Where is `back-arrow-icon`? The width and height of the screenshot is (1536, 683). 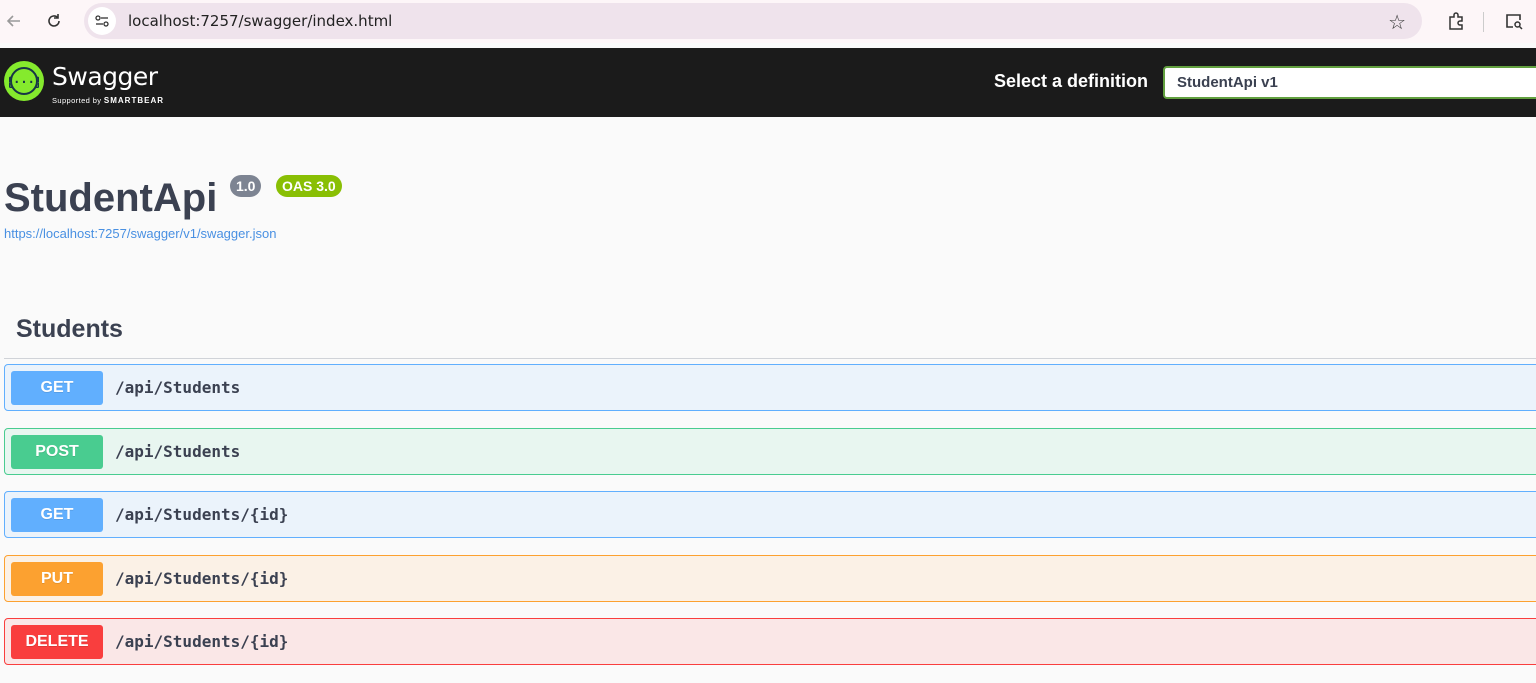
back-arrow-icon is located at coordinates (14, 21).